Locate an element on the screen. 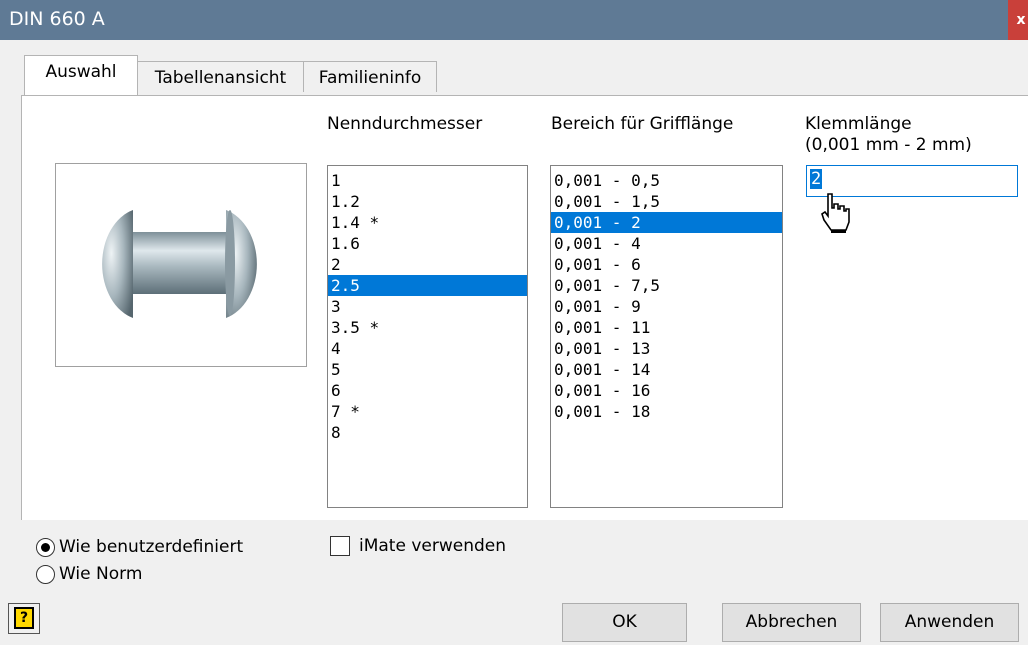 This screenshot has width=1028, height=645. list-item: 8 is located at coordinates (427, 432).